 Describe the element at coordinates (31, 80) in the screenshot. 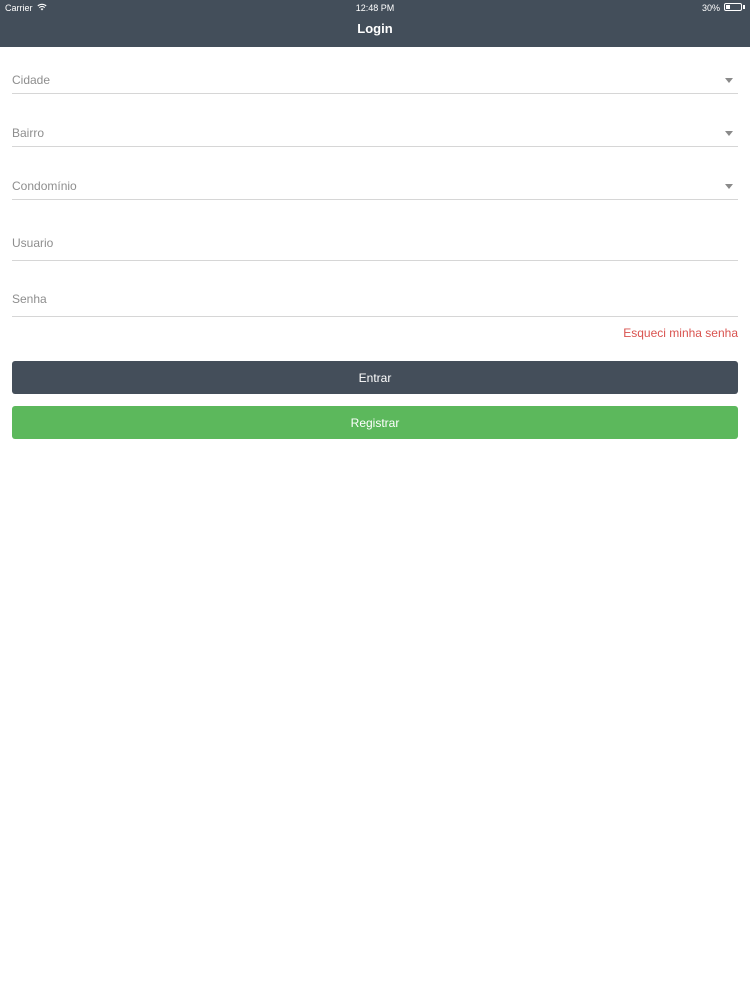

I see `cidade-placeholder: Cidade` at that location.